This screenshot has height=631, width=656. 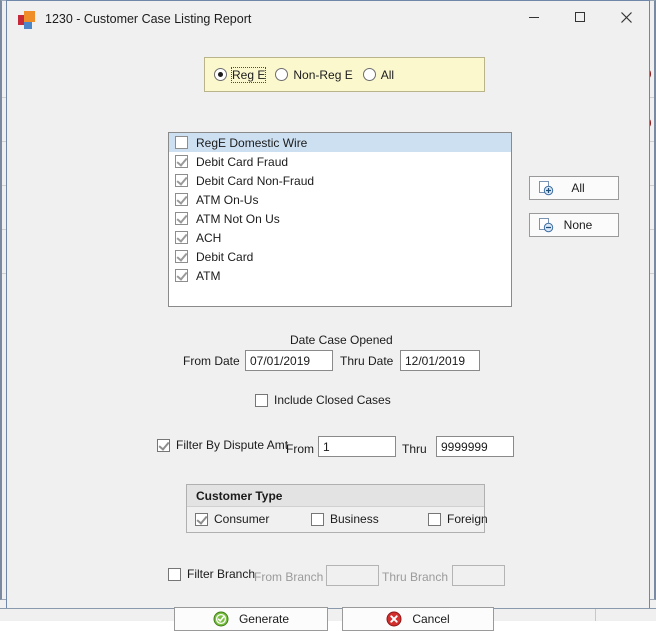 I want to click on customer-type-foreign-checkbox: Foreign, so click(x=458, y=519).